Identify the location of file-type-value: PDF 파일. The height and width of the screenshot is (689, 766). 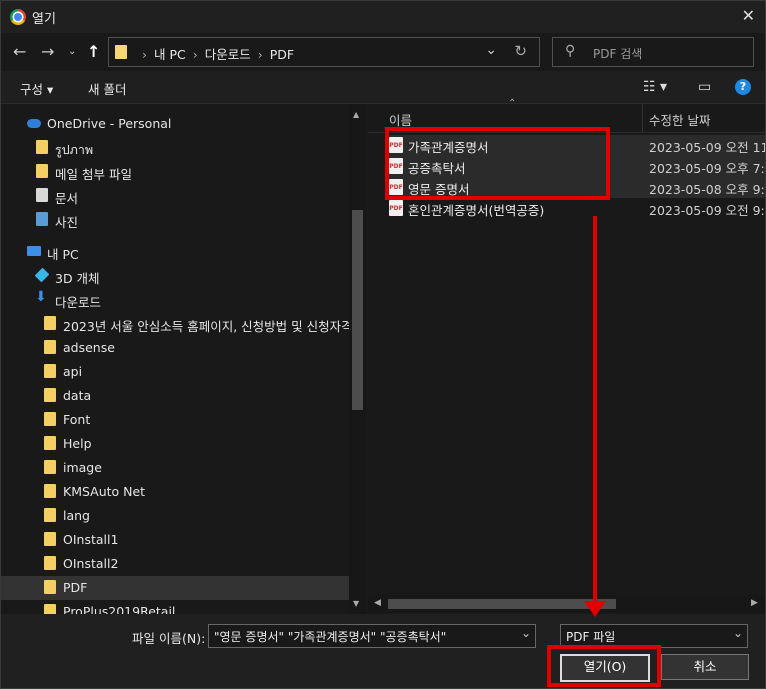
(591, 637).